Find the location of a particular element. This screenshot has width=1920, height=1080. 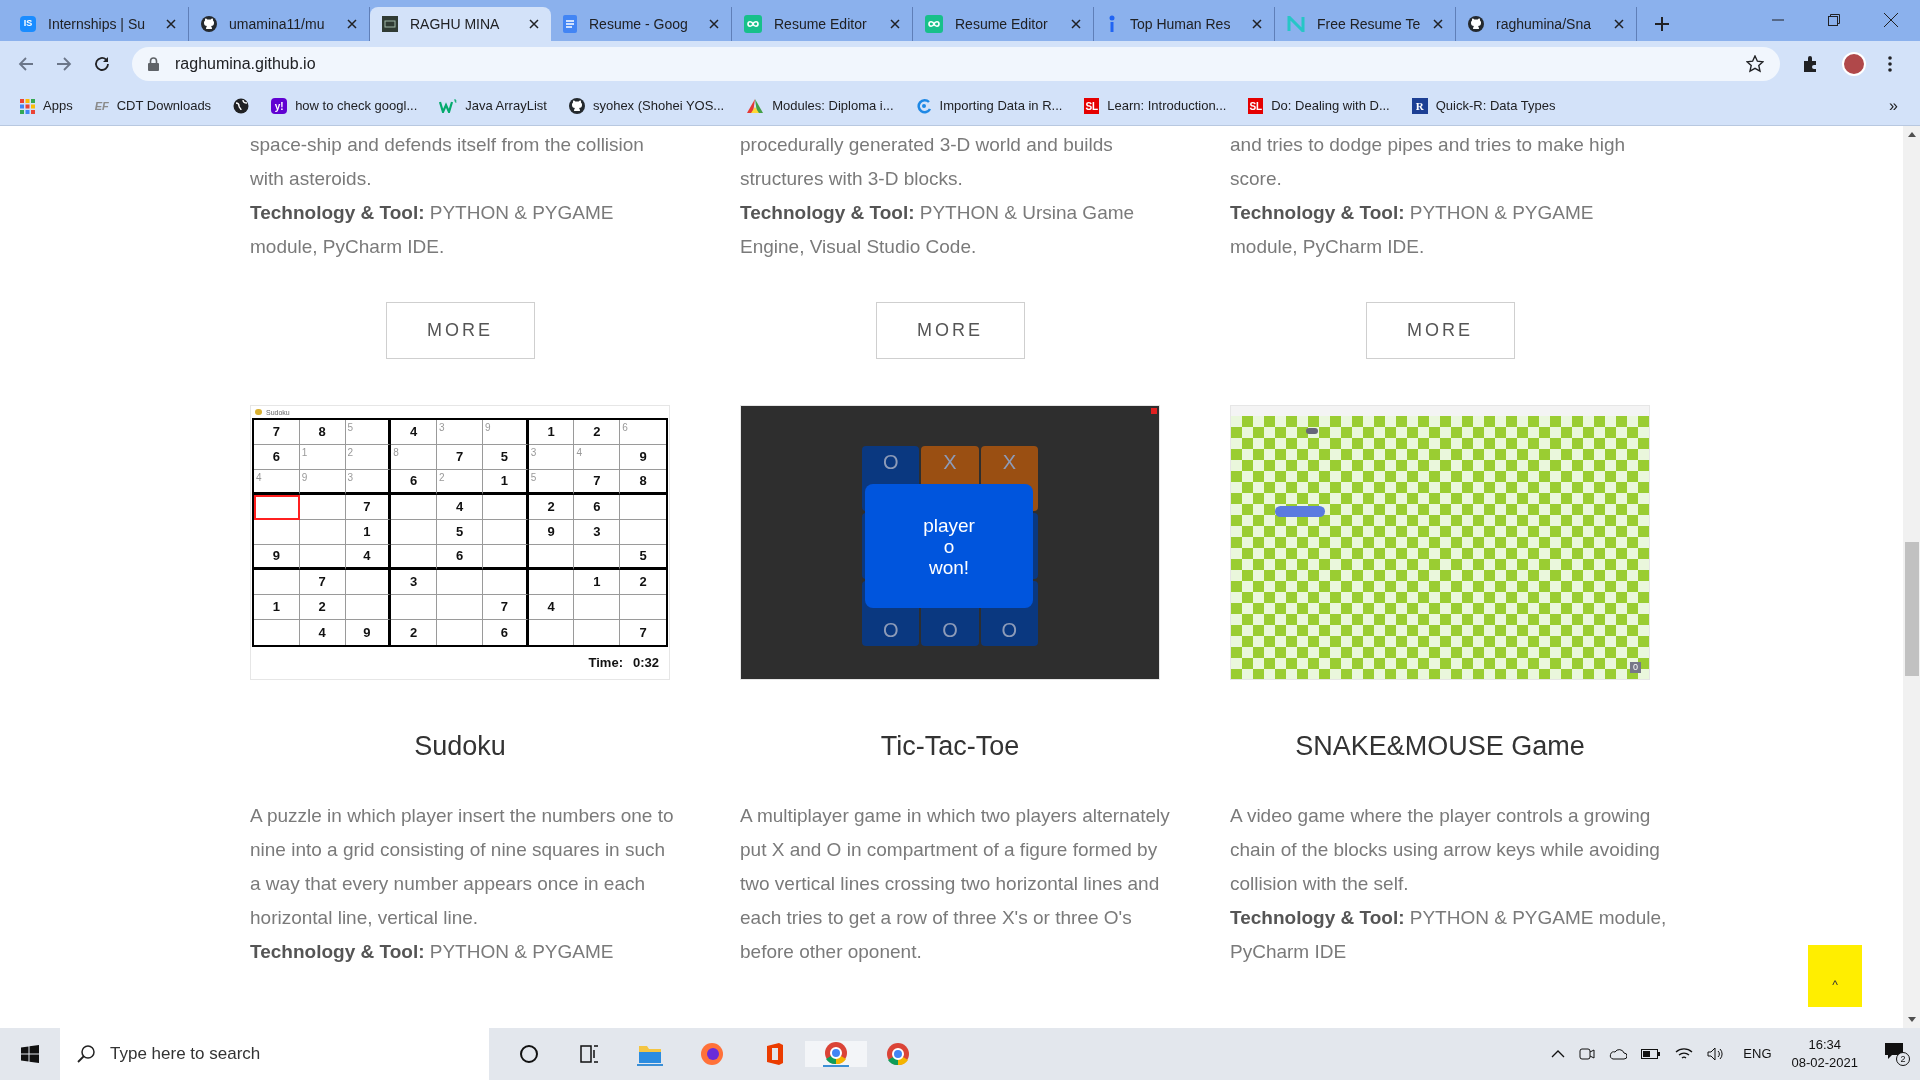

scroll-up-icon is located at coordinates (1911, 134).